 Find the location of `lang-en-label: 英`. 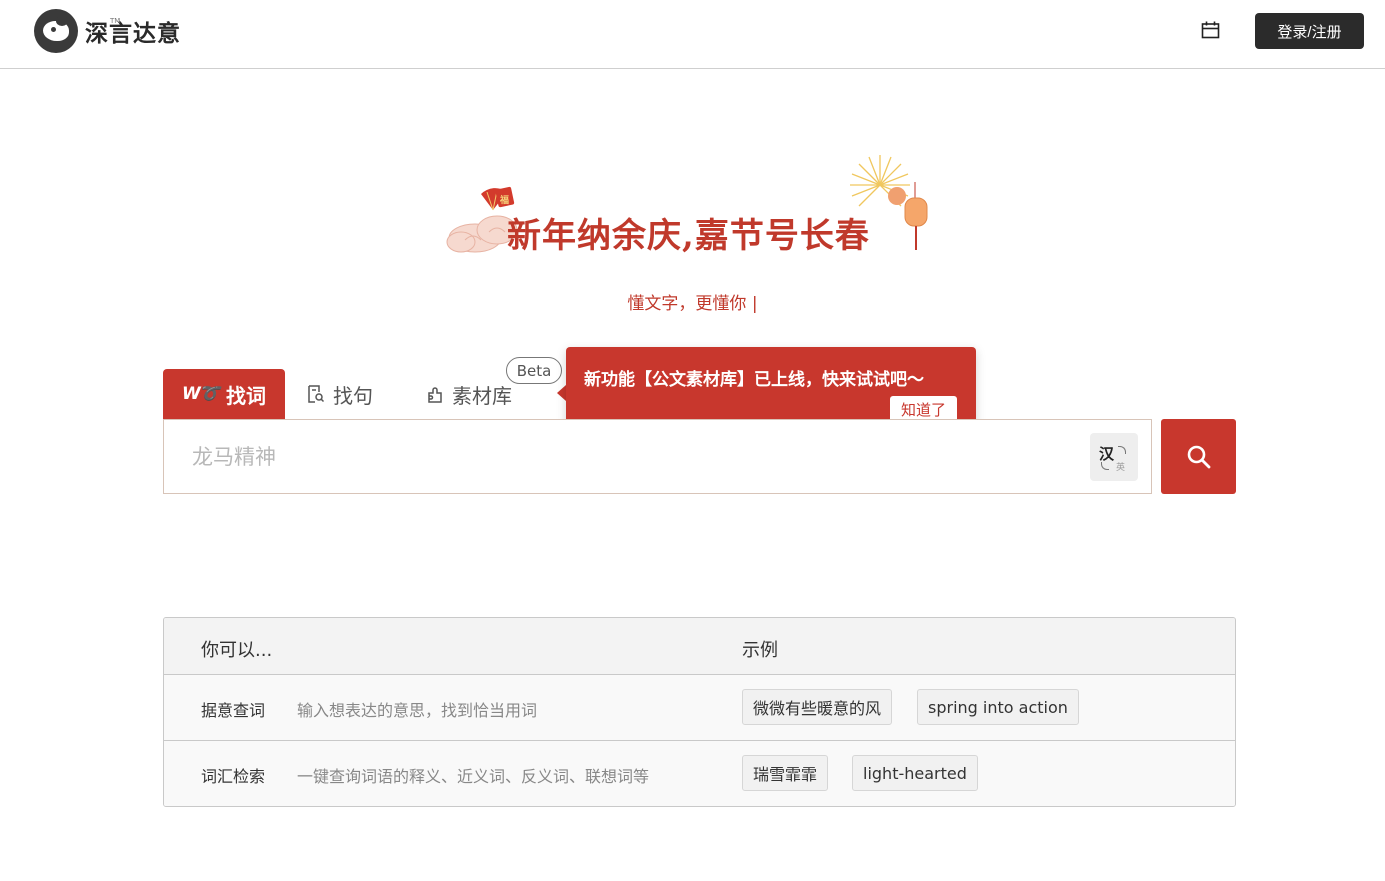

lang-en-label: 英 is located at coordinates (1121, 468).